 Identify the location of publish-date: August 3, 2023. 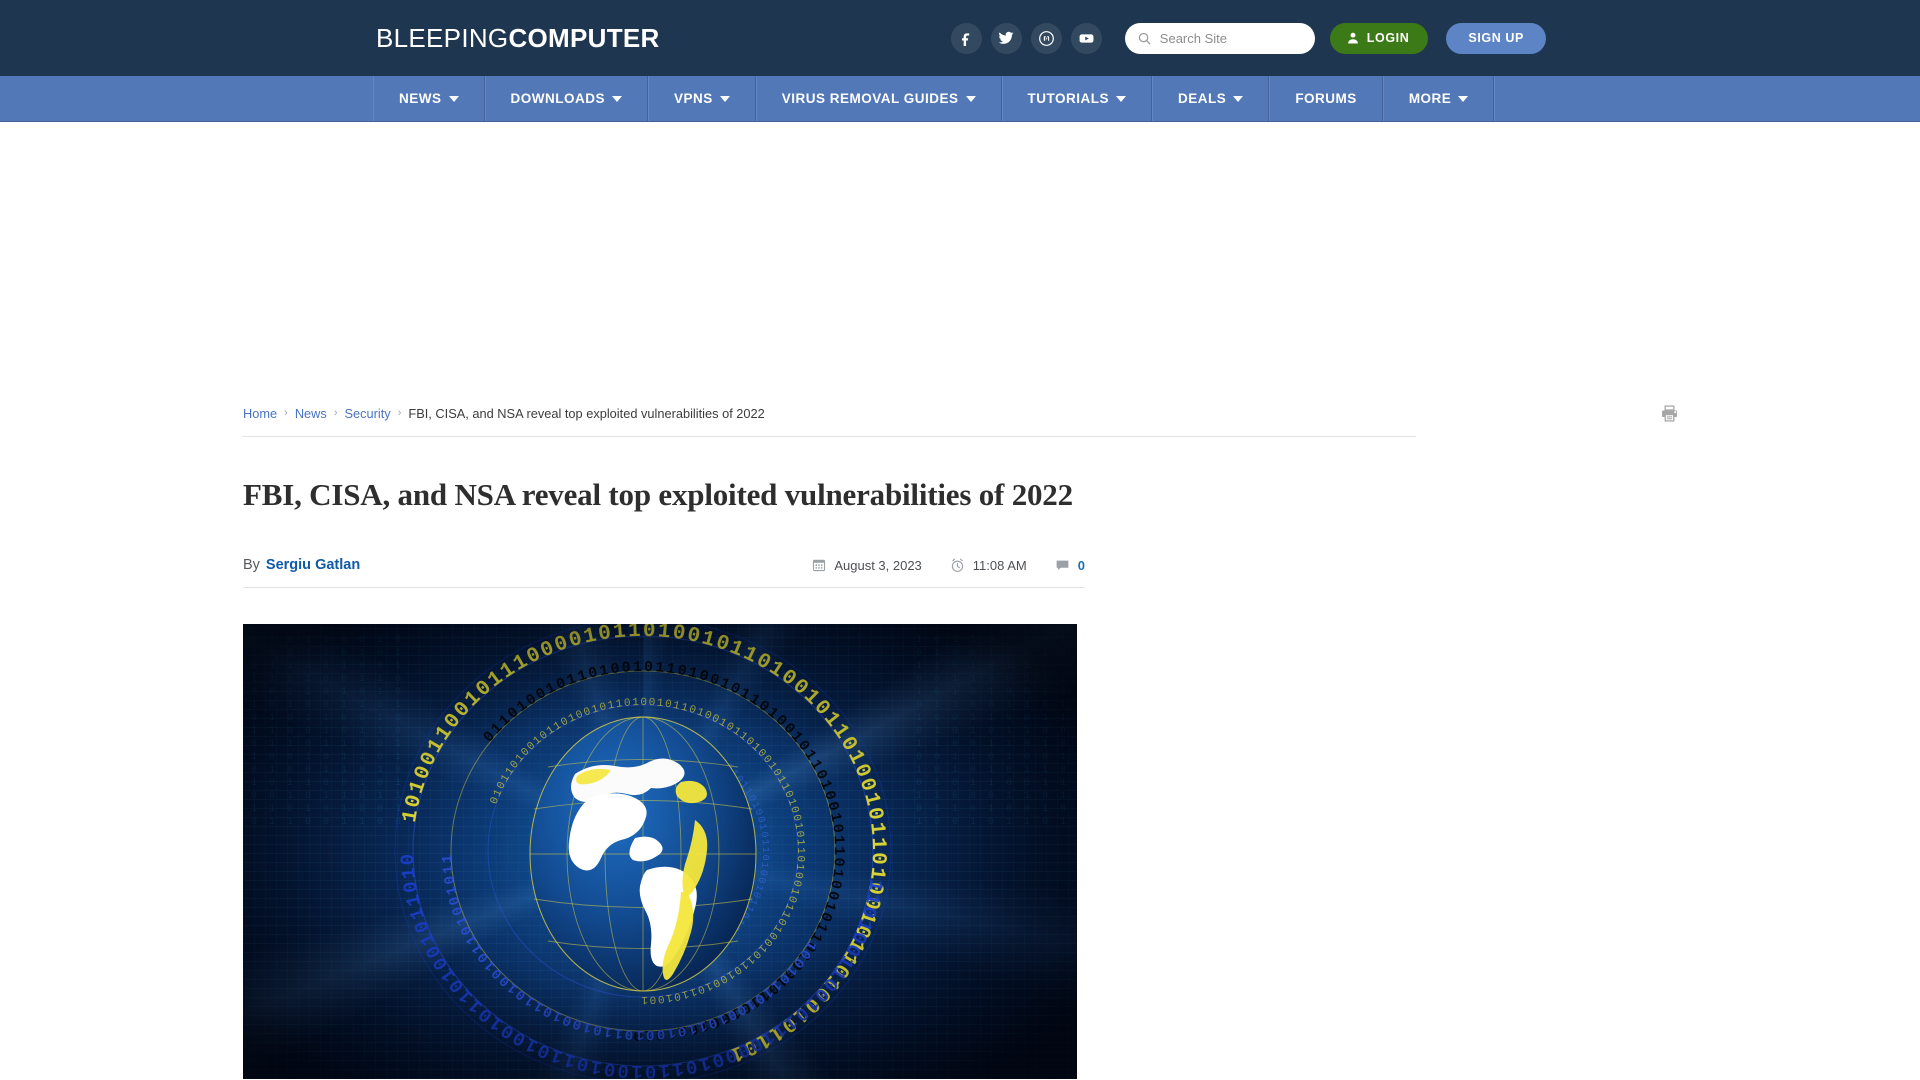
(867, 565).